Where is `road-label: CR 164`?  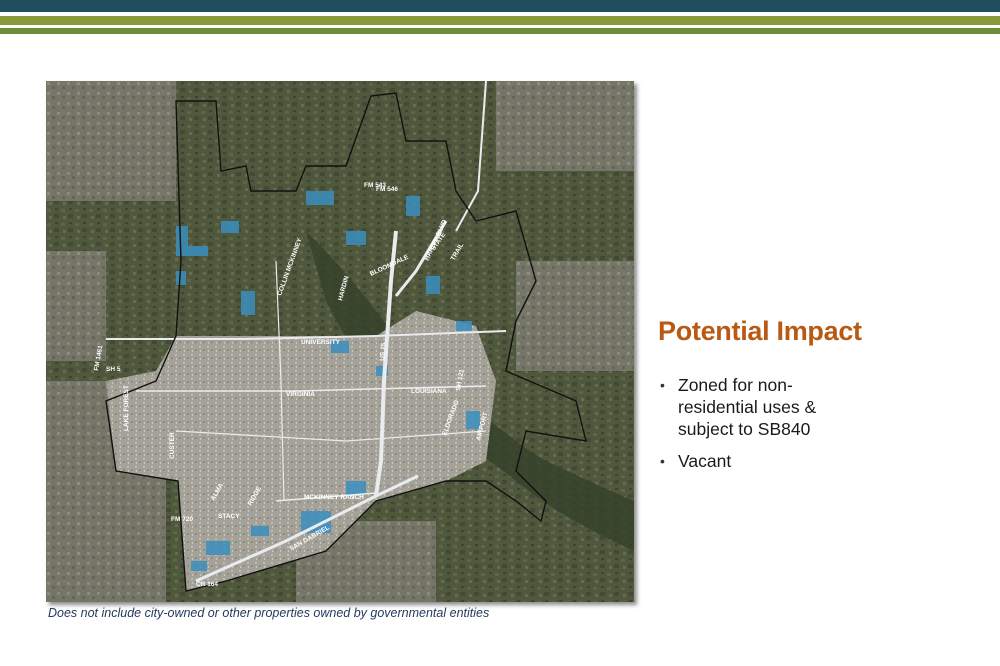 road-label: CR 164 is located at coordinates (207, 584).